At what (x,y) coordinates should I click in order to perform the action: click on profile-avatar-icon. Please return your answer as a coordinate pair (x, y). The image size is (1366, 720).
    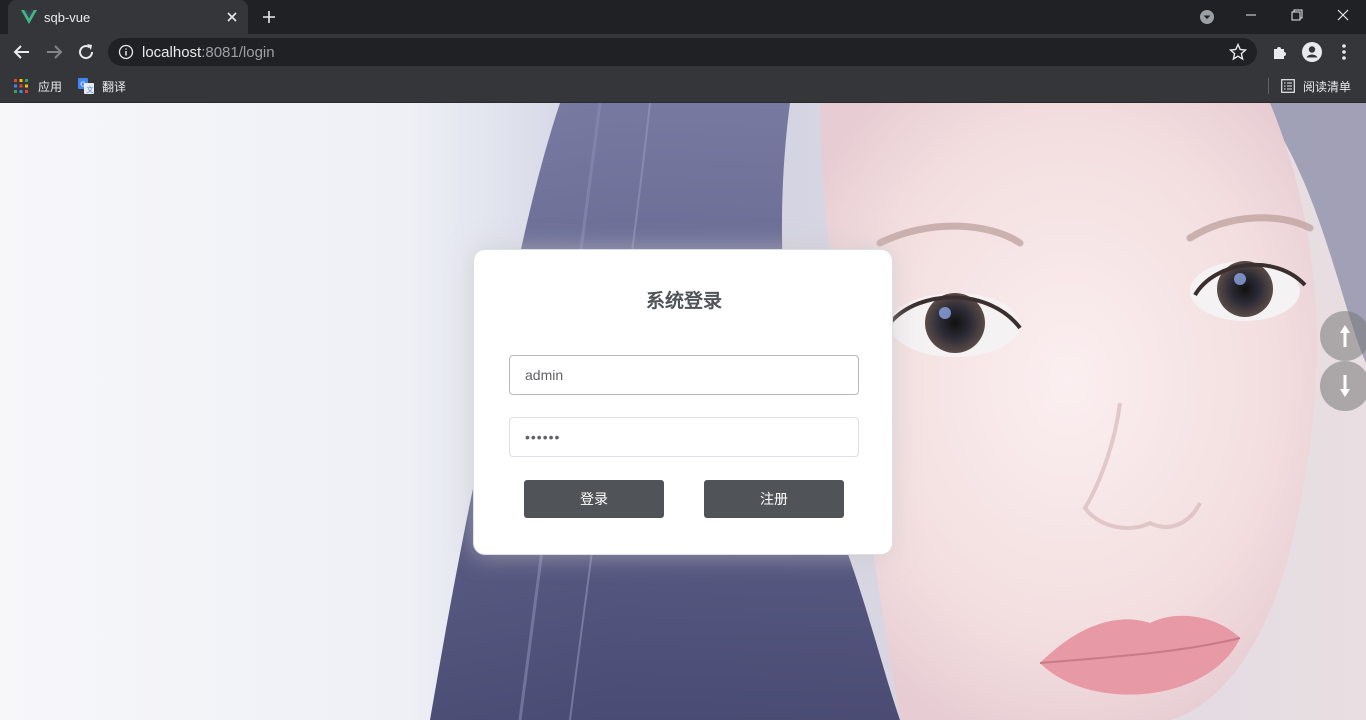
    Looking at the image, I should click on (1312, 52).